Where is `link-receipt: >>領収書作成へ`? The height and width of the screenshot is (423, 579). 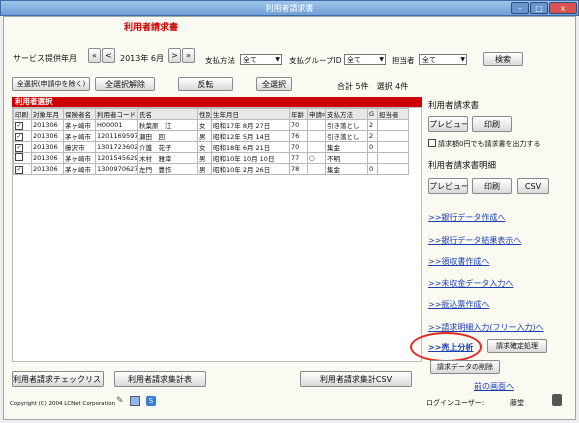 link-receipt: >>領収書作成へ is located at coordinates (458, 261).